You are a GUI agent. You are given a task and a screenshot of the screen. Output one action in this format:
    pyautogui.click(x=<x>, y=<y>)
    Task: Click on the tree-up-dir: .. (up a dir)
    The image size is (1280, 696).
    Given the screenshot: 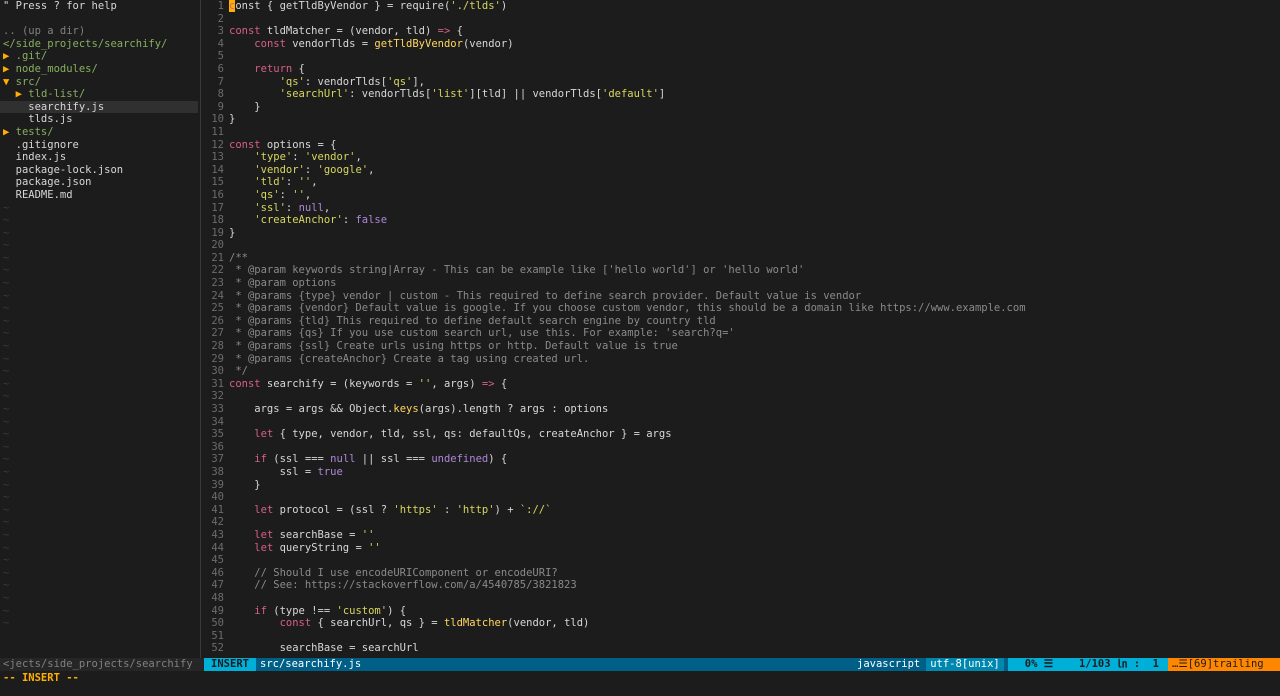 What is the action you would take?
    pyautogui.click(x=99, y=31)
    